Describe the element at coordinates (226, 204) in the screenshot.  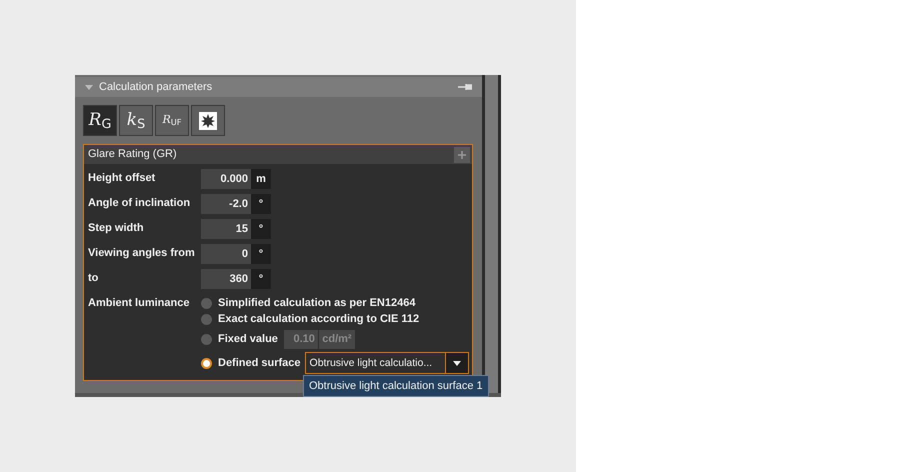
I see `number-field: -2.0` at that location.